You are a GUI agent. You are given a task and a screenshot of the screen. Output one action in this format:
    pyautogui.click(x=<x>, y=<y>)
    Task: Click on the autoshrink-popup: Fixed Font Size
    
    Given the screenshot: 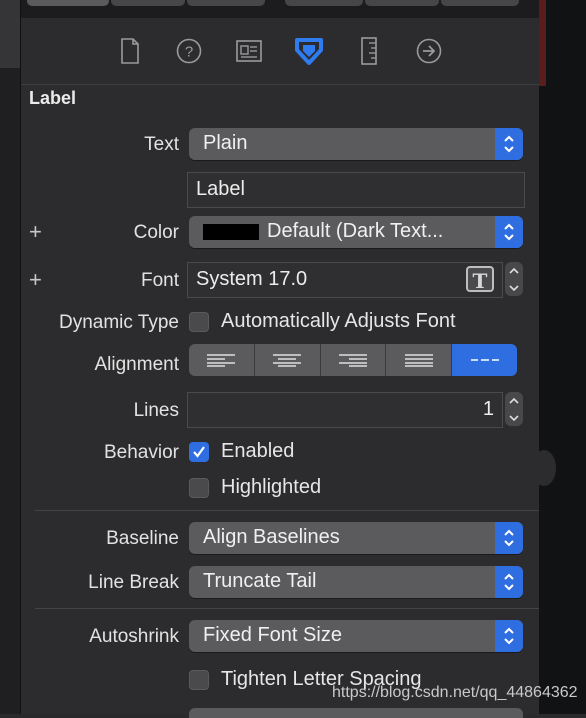 What is the action you would take?
    pyautogui.click(x=356, y=636)
    